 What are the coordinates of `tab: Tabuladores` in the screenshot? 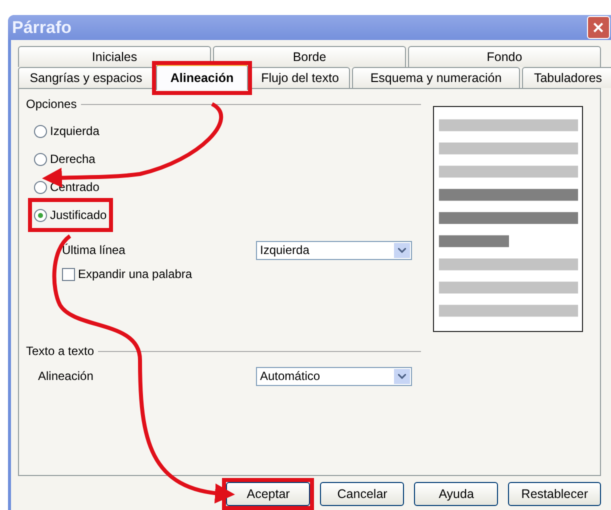 It's located at (566, 77).